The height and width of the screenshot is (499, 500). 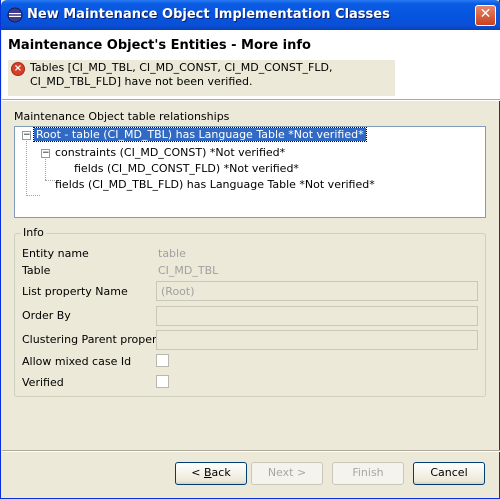 I want to click on close-button: ✕, so click(x=485, y=15).